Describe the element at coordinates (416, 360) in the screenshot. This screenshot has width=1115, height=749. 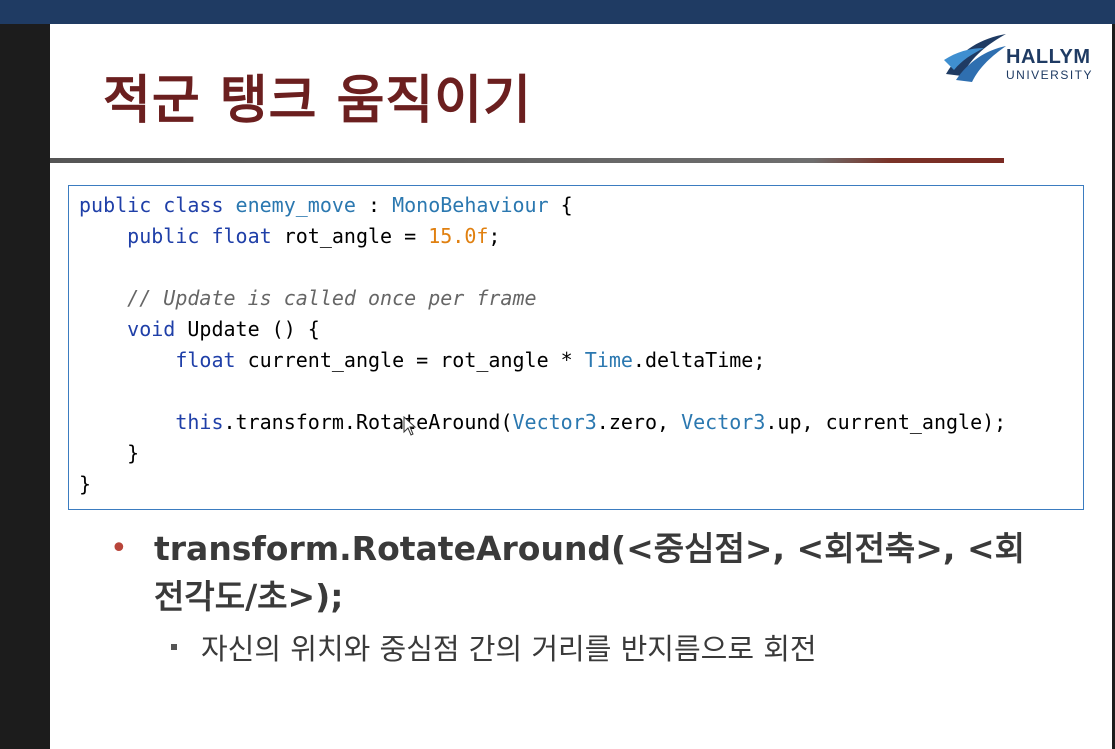
I see `code-token: current_angle = rot_angle *` at that location.